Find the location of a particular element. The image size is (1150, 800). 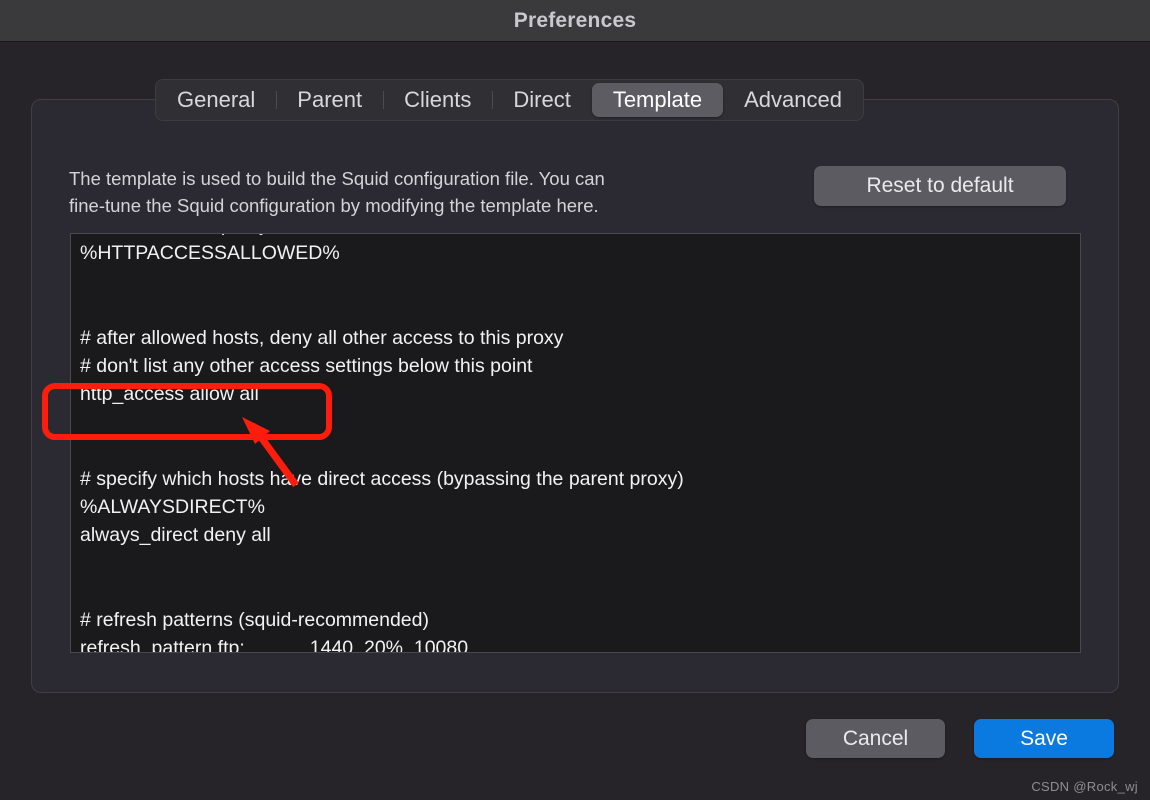

tab-direct: Direct is located at coordinates (541, 100).